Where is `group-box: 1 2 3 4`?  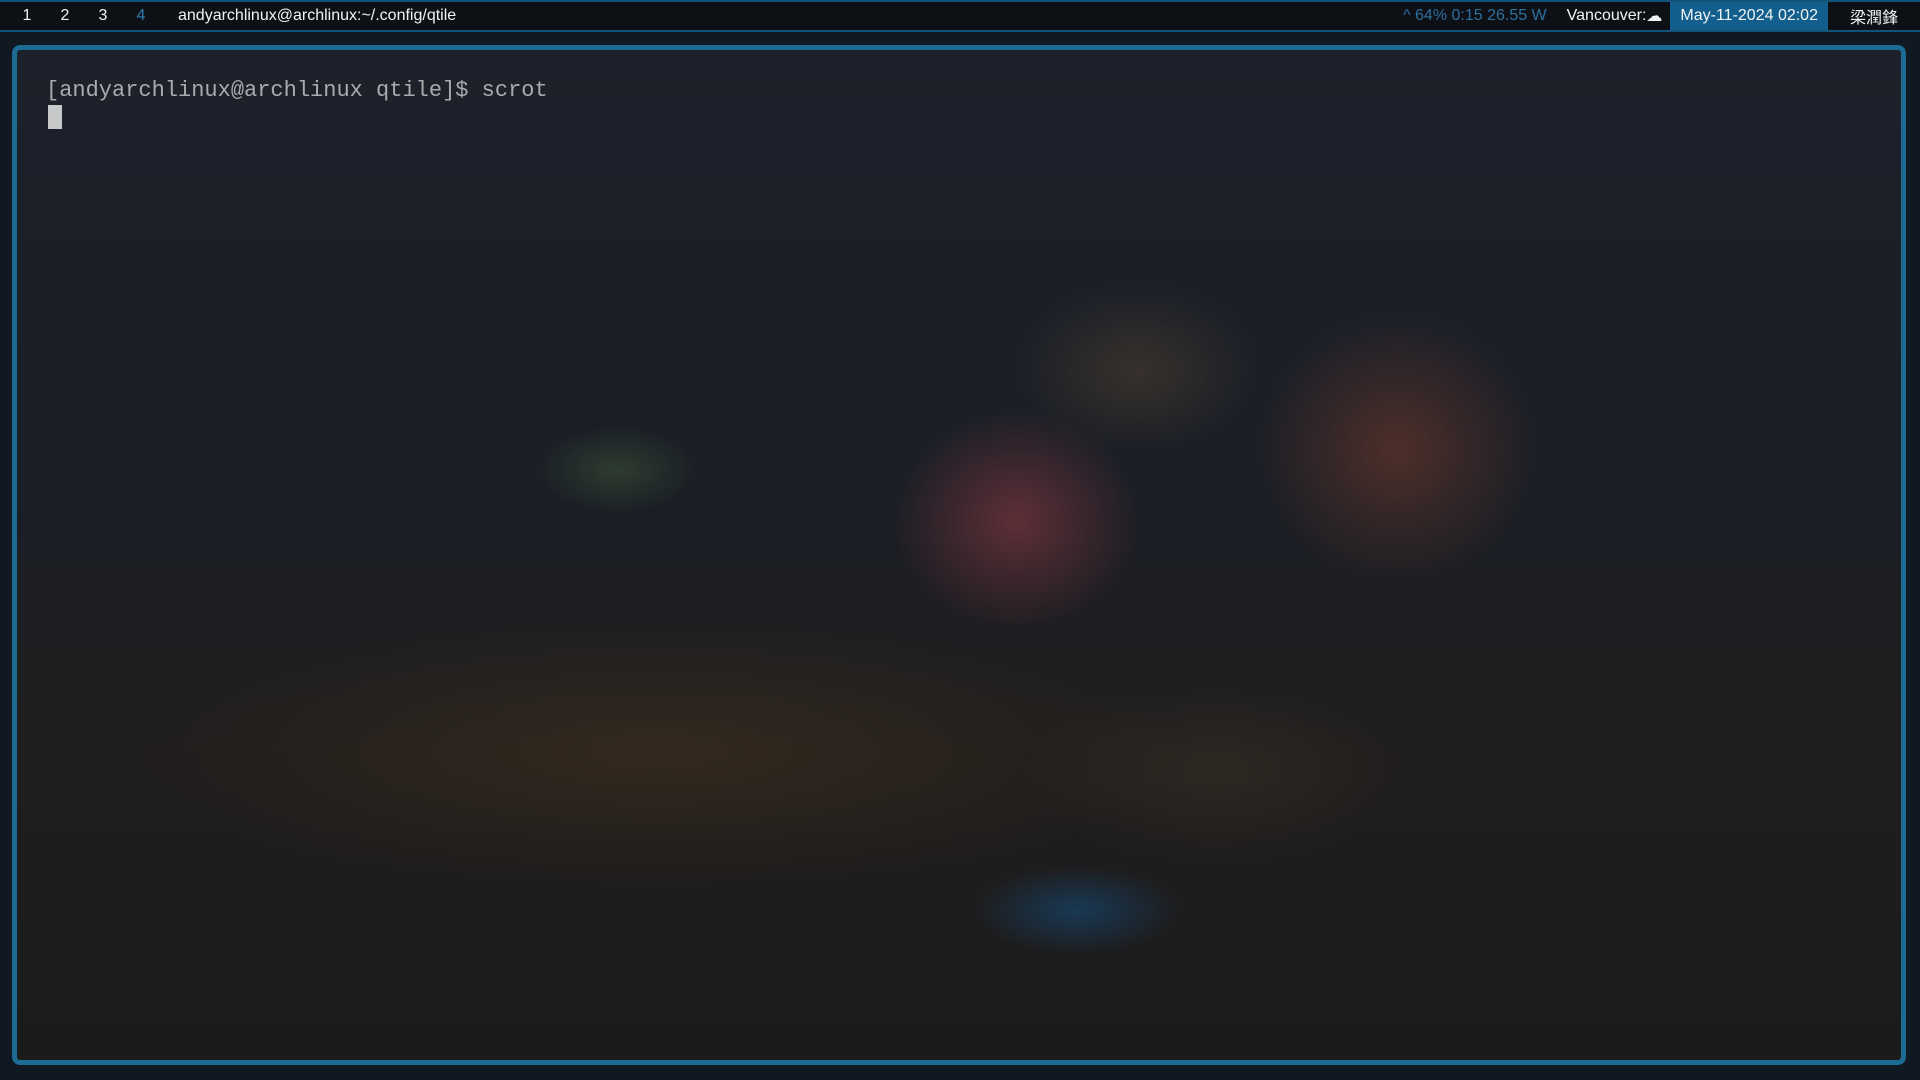 group-box: 1 2 3 4 is located at coordinates (80, 16).